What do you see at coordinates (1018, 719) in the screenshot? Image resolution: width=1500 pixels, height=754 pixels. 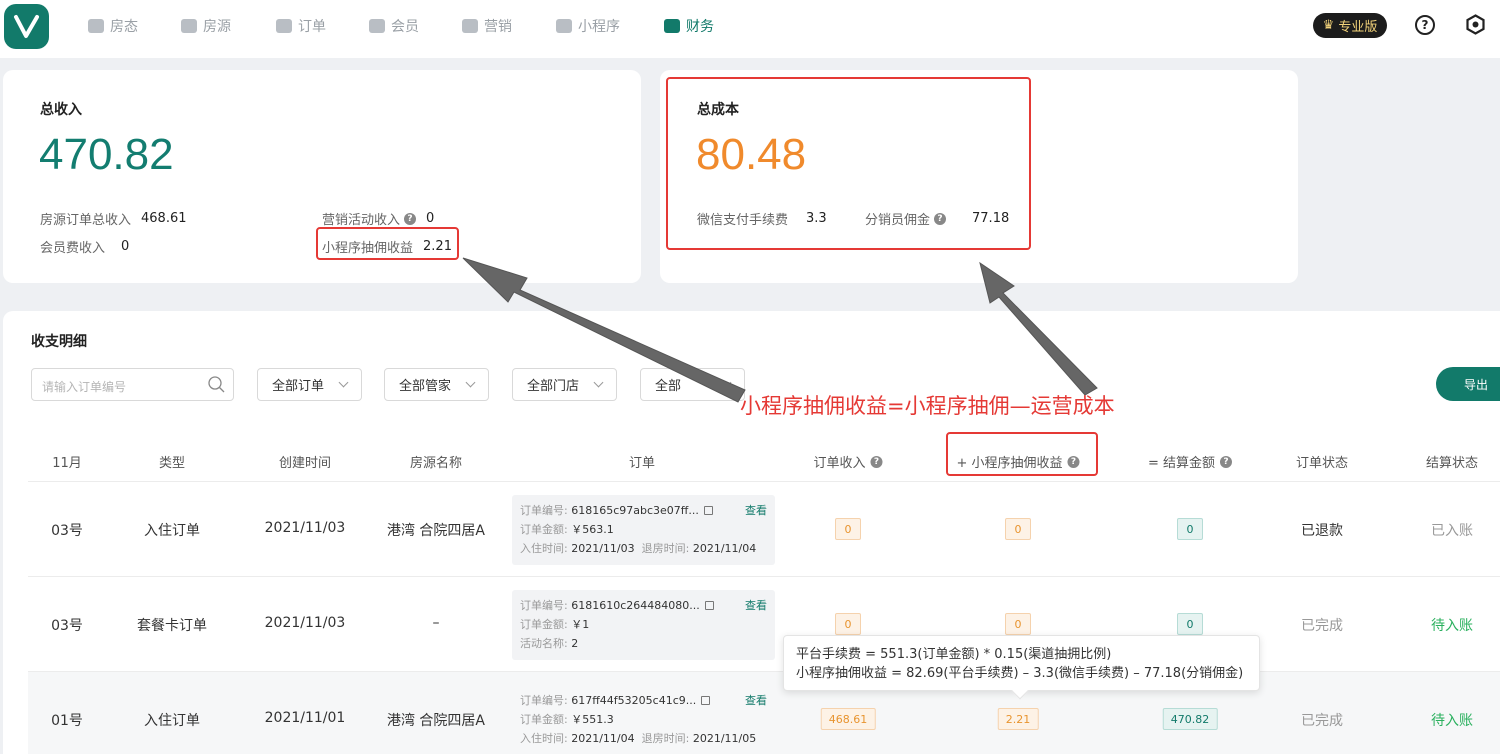 I see `miniapp-income-chip: 2.21` at bounding box center [1018, 719].